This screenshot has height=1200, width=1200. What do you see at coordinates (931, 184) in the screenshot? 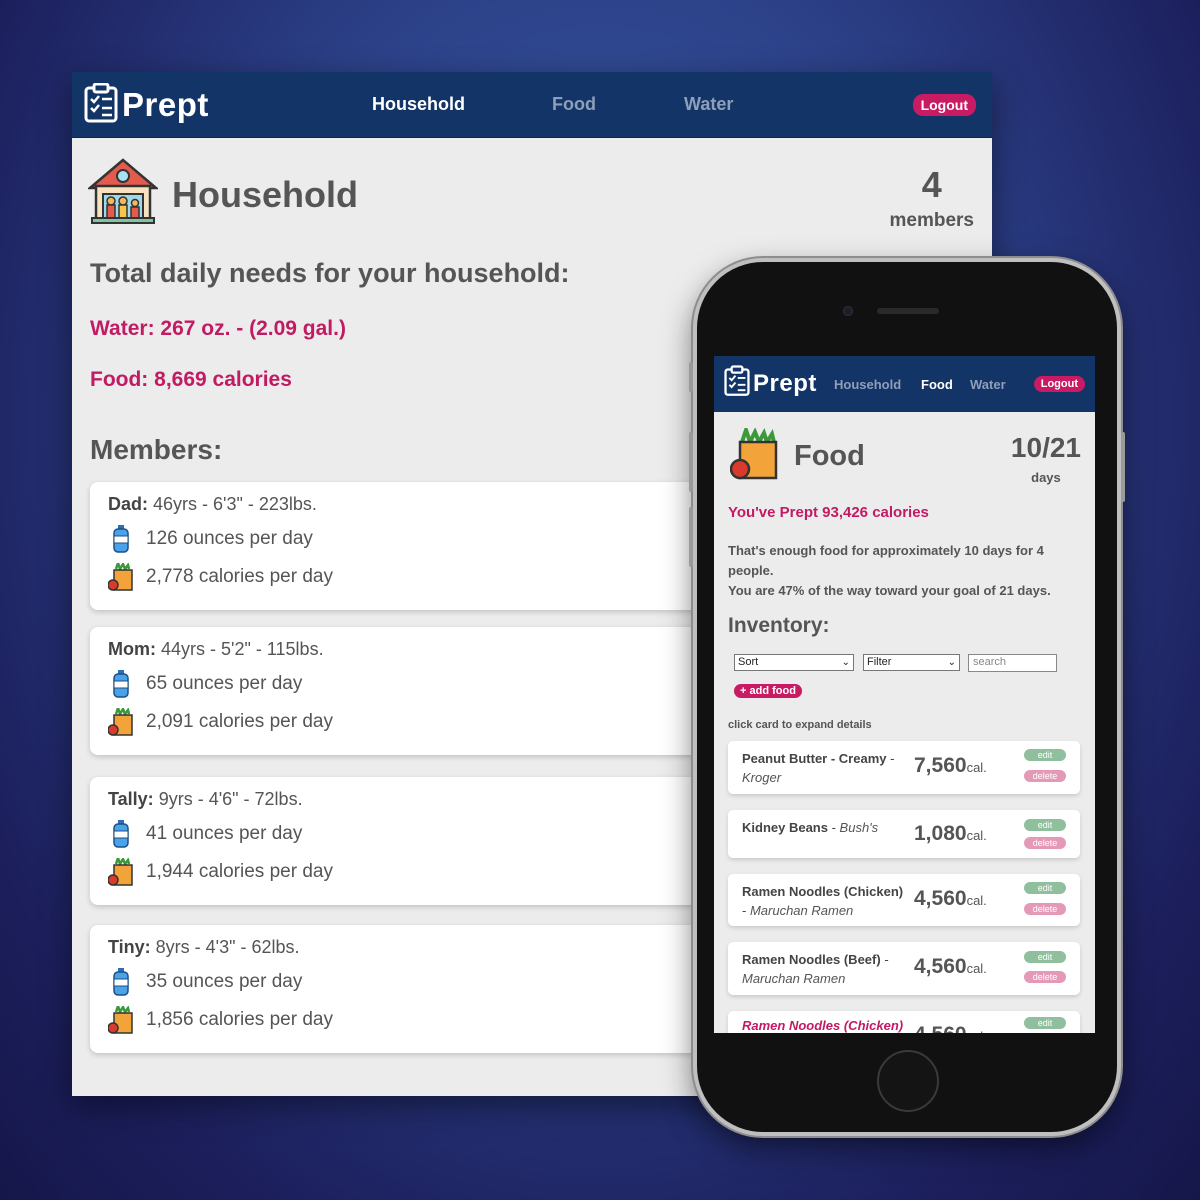
I see `member-count-number: 4` at bounding box center [931, 184].